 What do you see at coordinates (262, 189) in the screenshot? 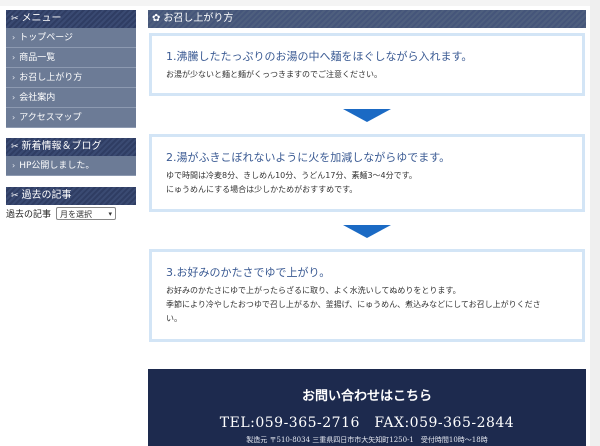
I see `step-text: にゅうめんにする場合は少しかためがおすすめです。` at bounding box center [262, 189].